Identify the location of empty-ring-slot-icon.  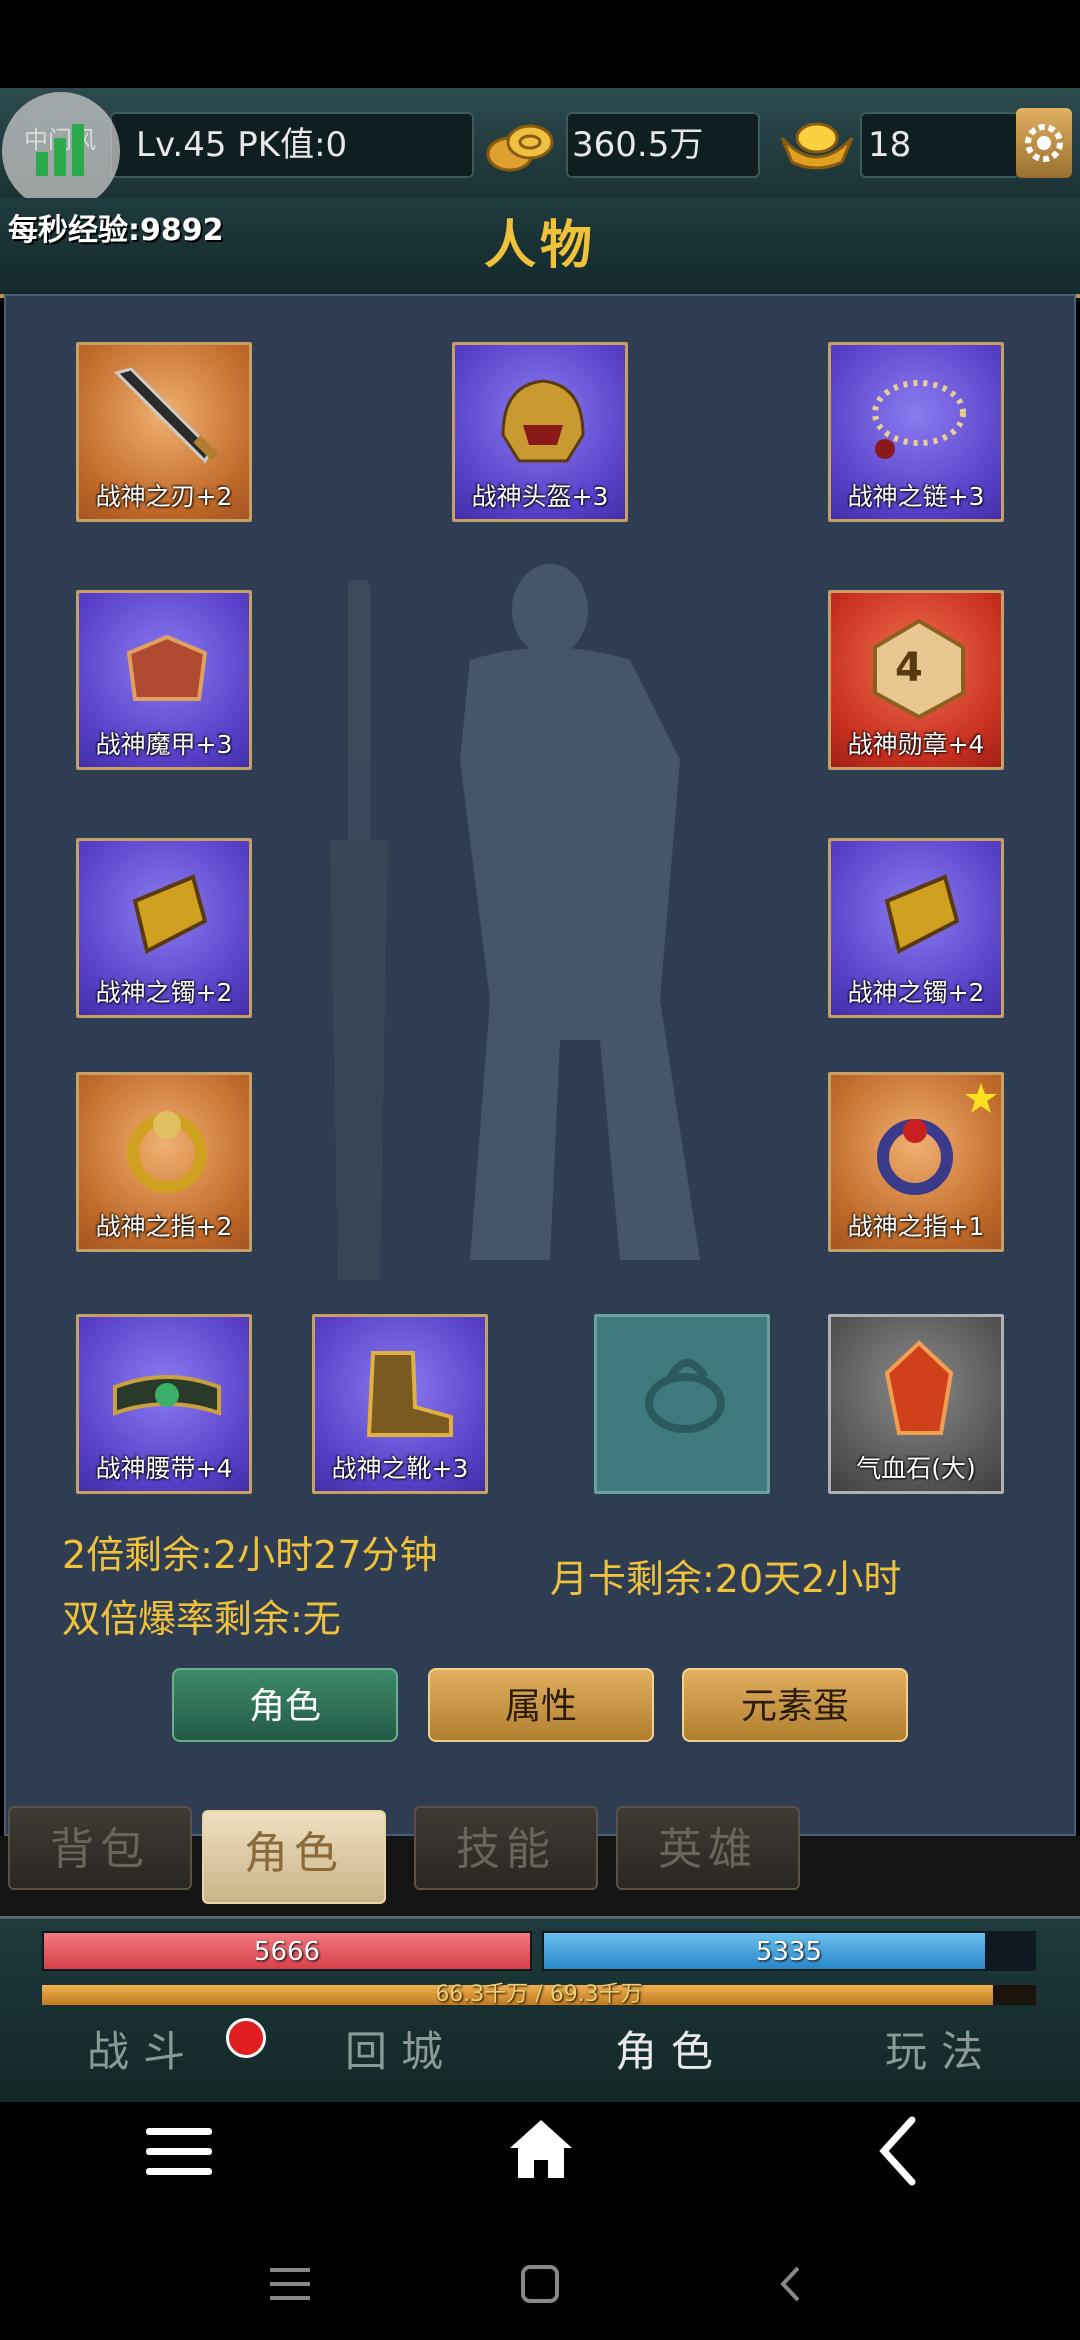
(685, 1396).